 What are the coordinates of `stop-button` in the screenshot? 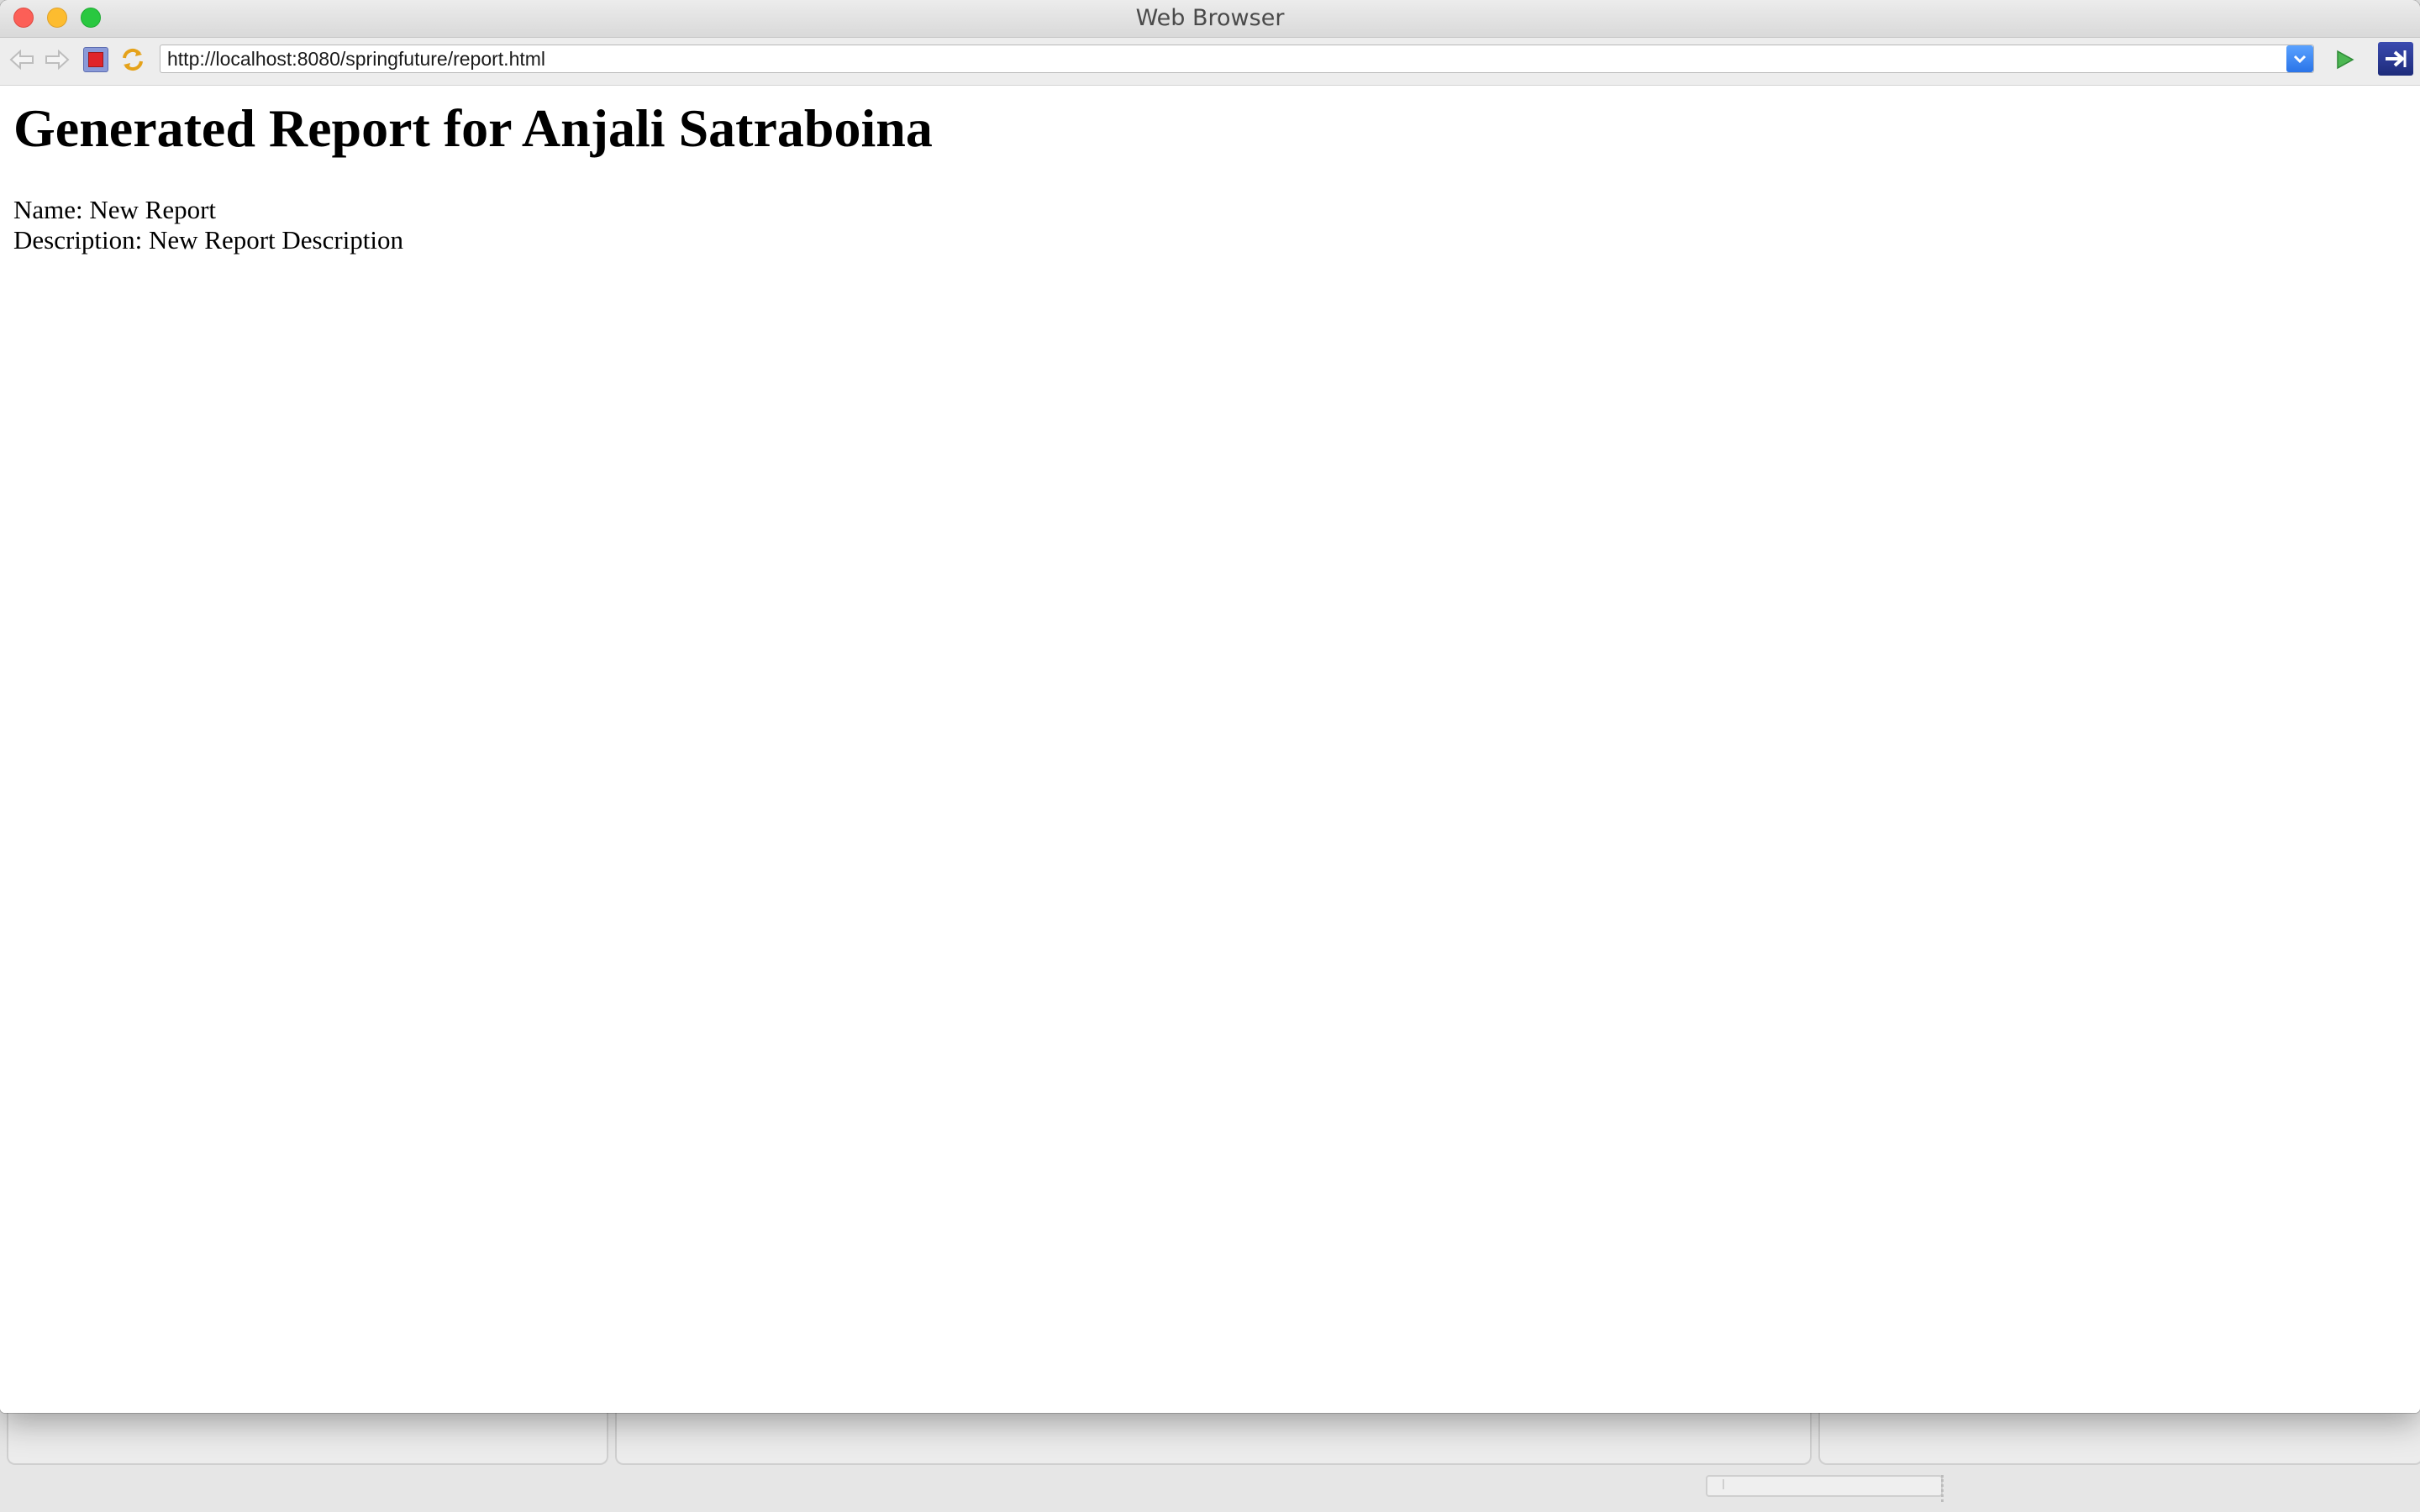 It's located at (96, 60).